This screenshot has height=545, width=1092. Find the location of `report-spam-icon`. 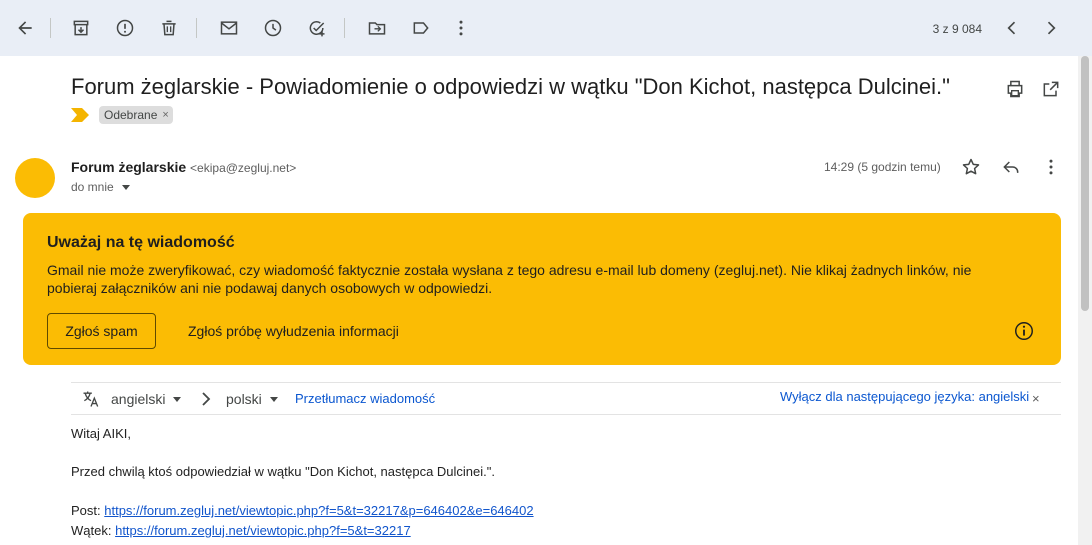

report-spam-icon is located at coordinates (125, 28).